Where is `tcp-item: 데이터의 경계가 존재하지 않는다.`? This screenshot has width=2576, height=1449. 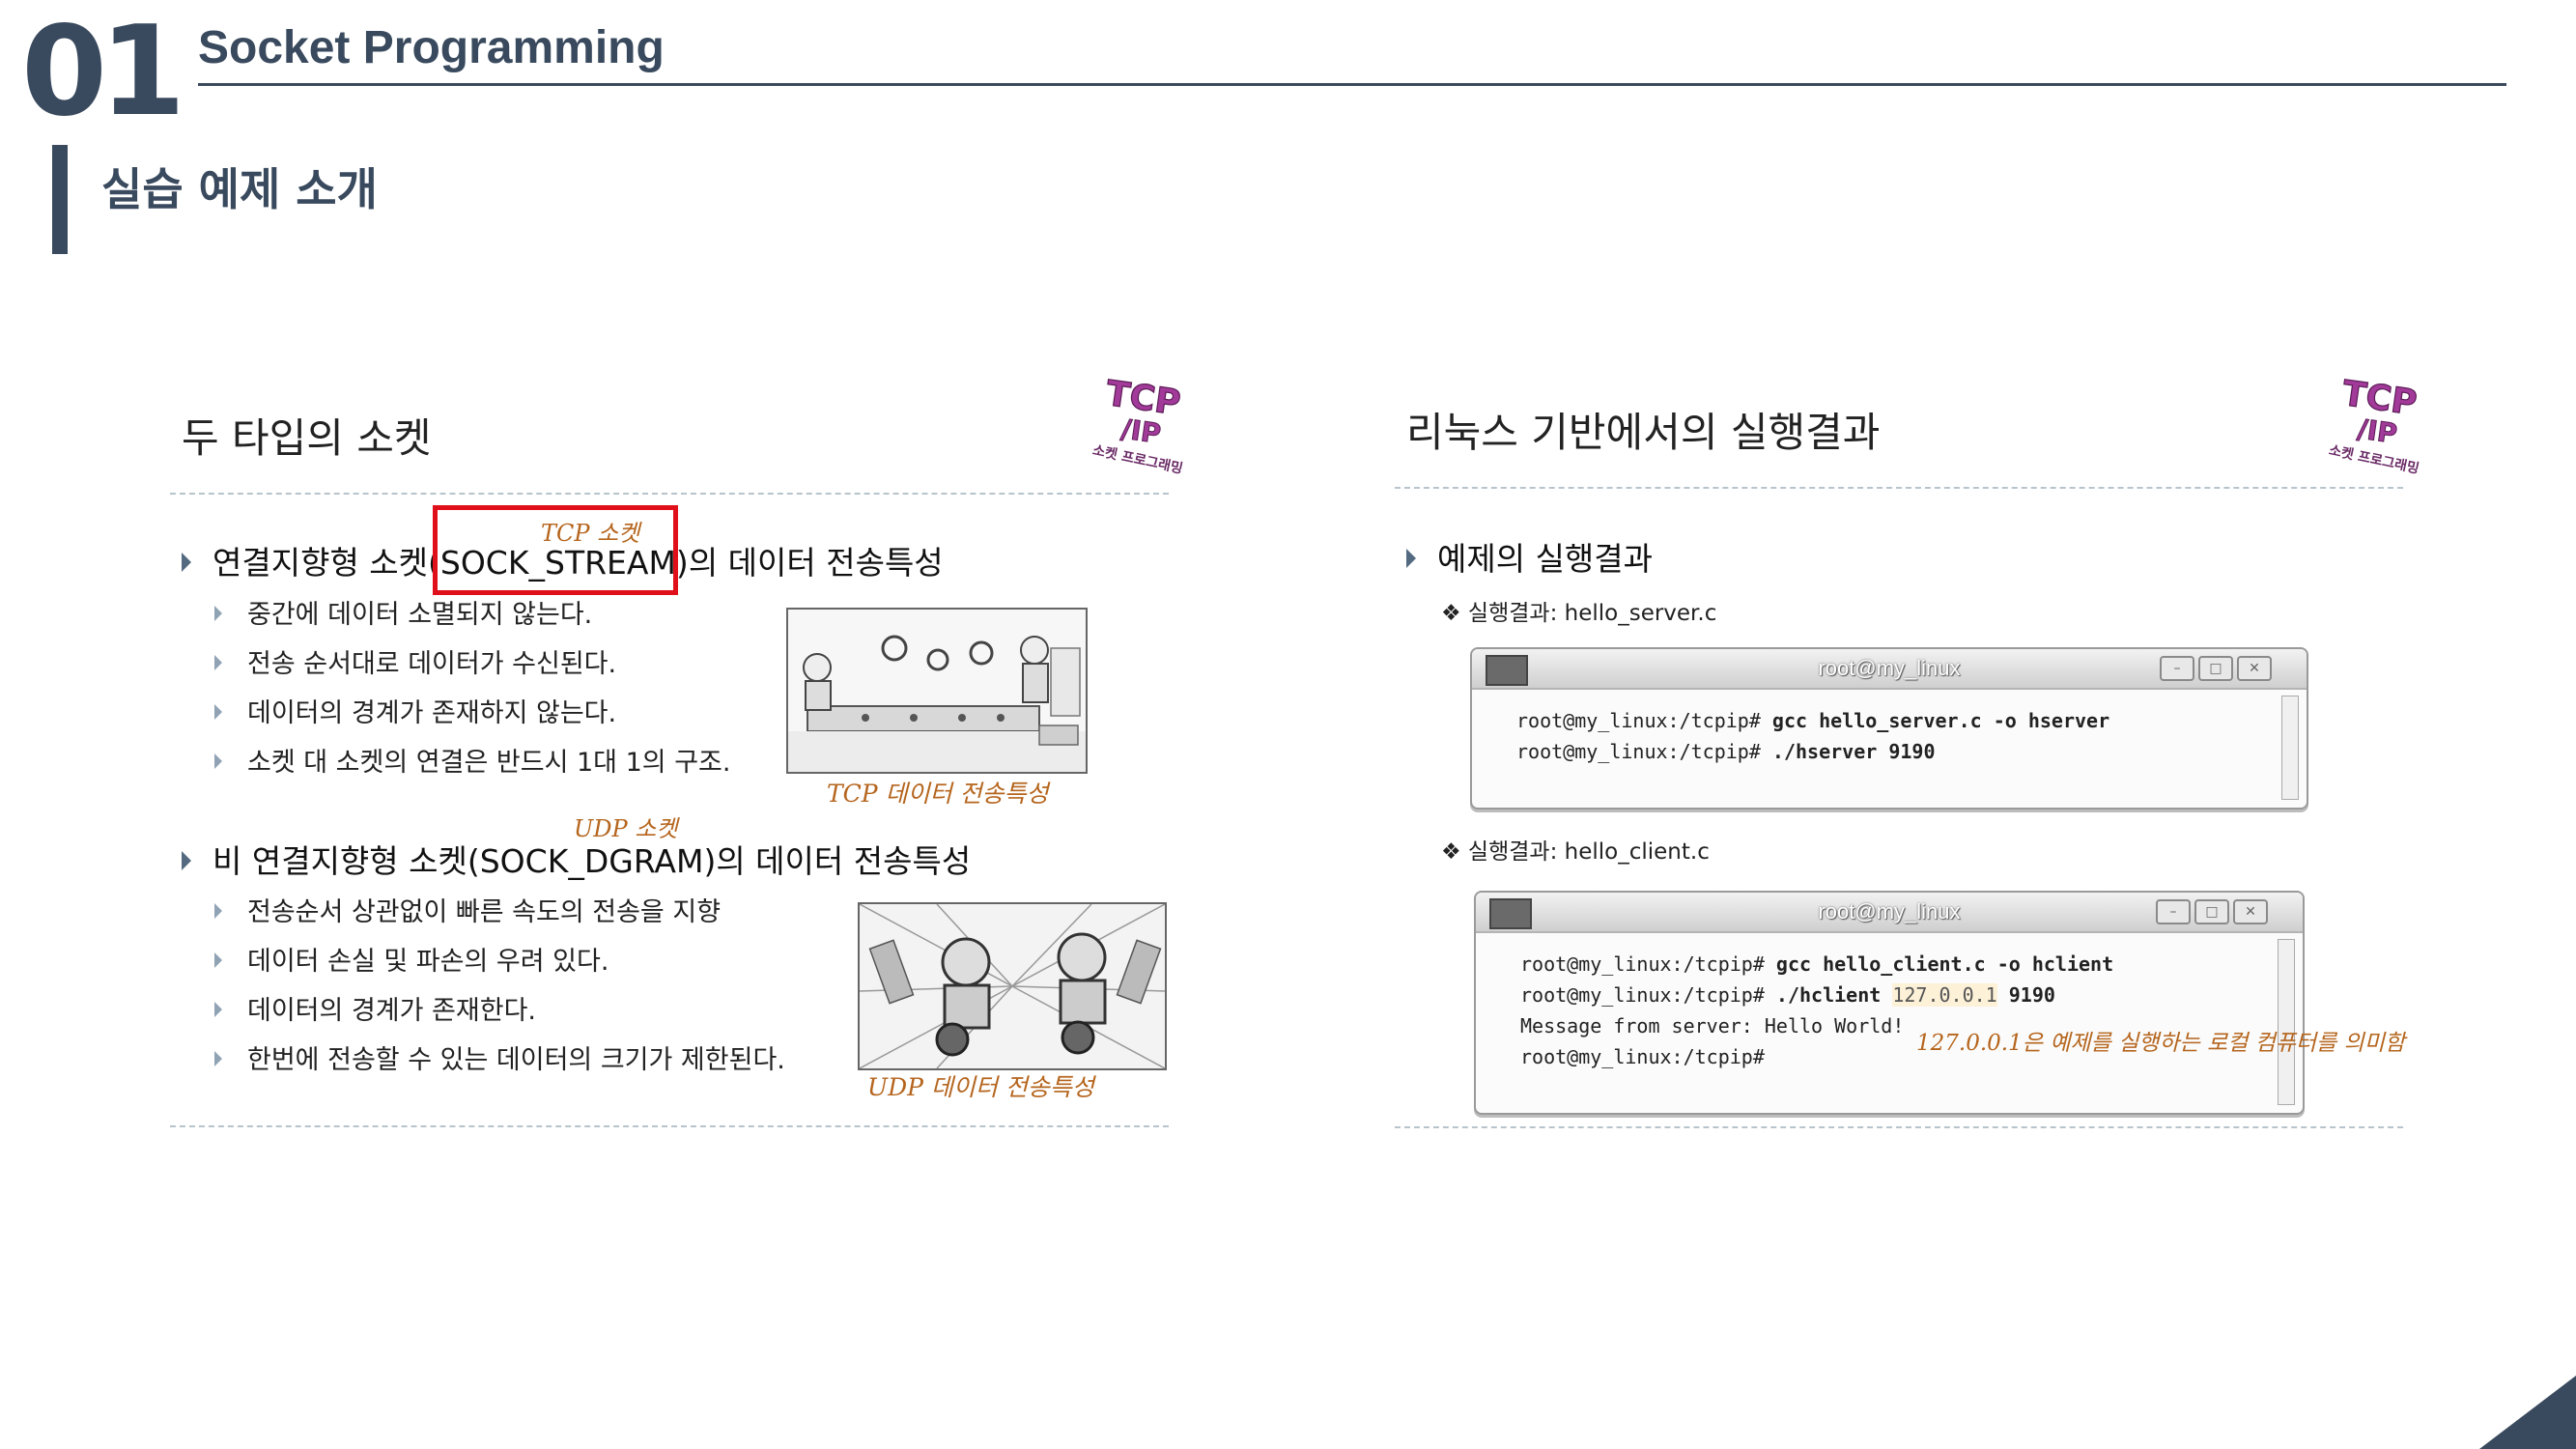 tcp-item: 데이터의 경계가 존재하지 않는다. is located at coordinates (415, 710).